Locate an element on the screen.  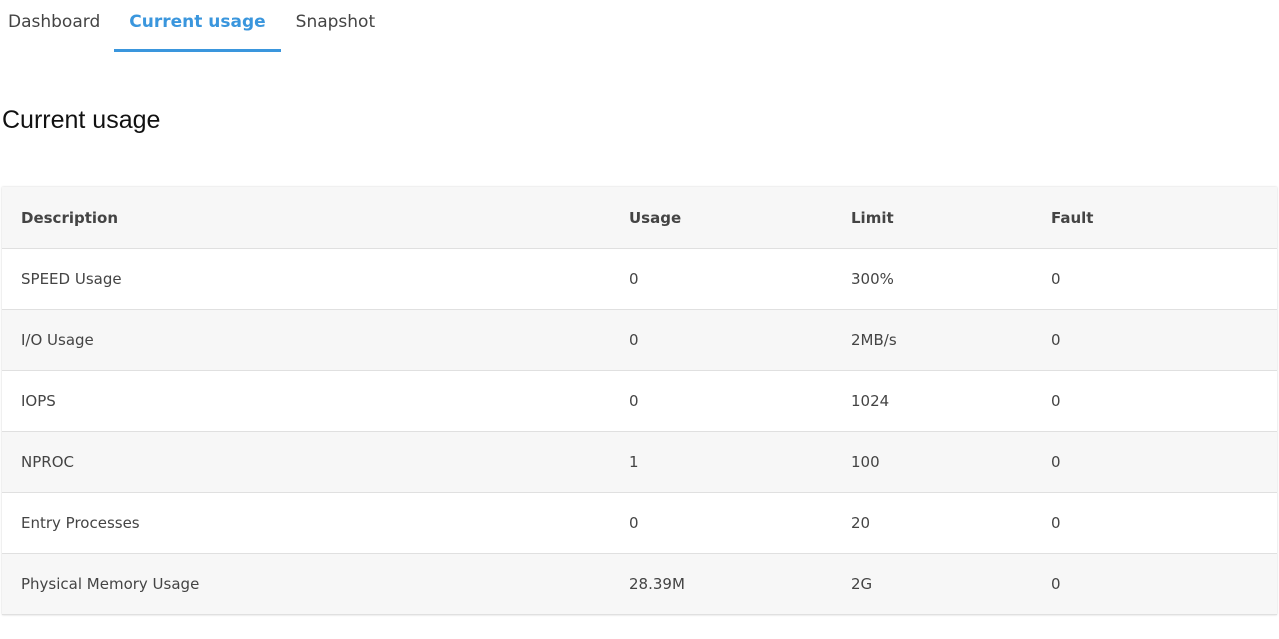
cell-description: NPROC is located at coordinates (306, 462).